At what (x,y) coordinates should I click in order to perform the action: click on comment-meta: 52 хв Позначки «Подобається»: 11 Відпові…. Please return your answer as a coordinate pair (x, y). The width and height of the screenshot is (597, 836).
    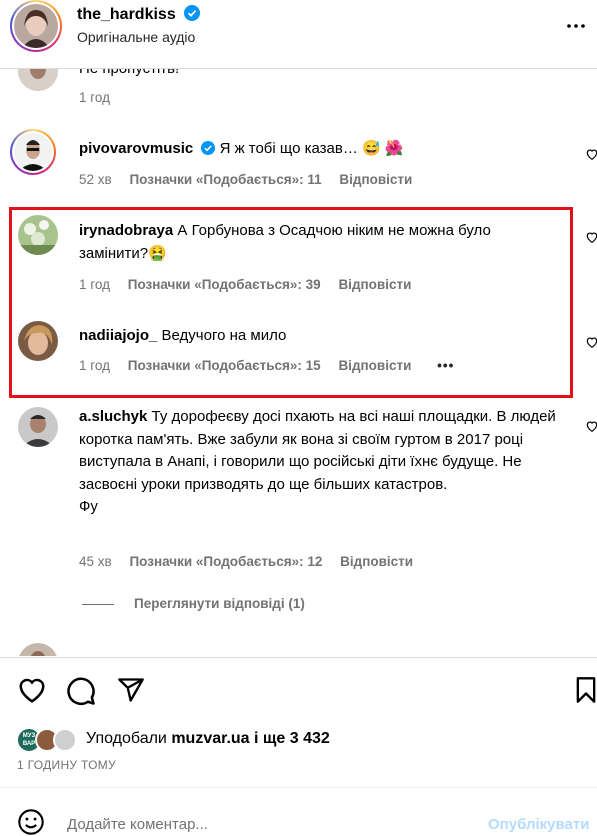
    Looking at the image, I should click on (252, 179).